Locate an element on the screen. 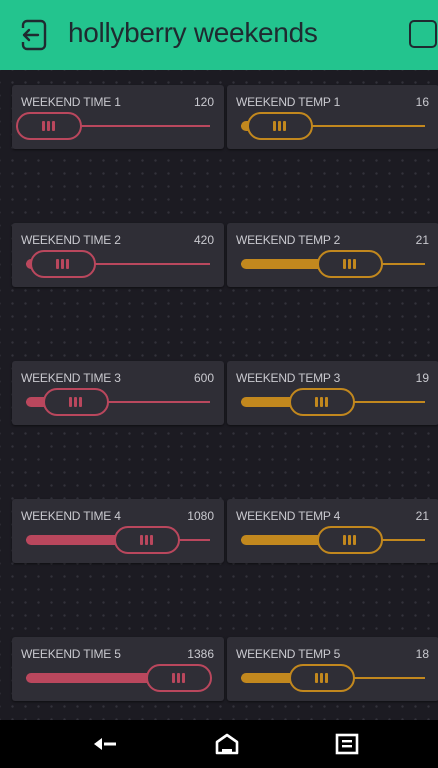 The width and height of the screenshot is (438, 768). slider-label: WEEKEND TEMP 4 is located at coordinates (288, 516).